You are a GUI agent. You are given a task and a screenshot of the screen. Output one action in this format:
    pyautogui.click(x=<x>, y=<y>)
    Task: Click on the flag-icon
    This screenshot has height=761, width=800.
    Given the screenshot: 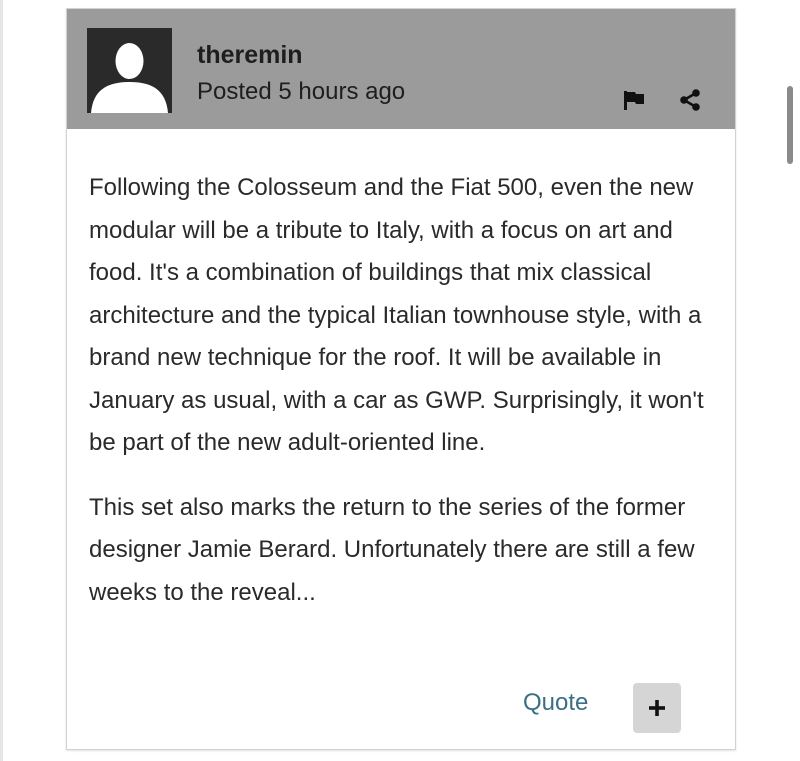 What is the action you would take?
    pyautogui.click(x=634, y=100)
    